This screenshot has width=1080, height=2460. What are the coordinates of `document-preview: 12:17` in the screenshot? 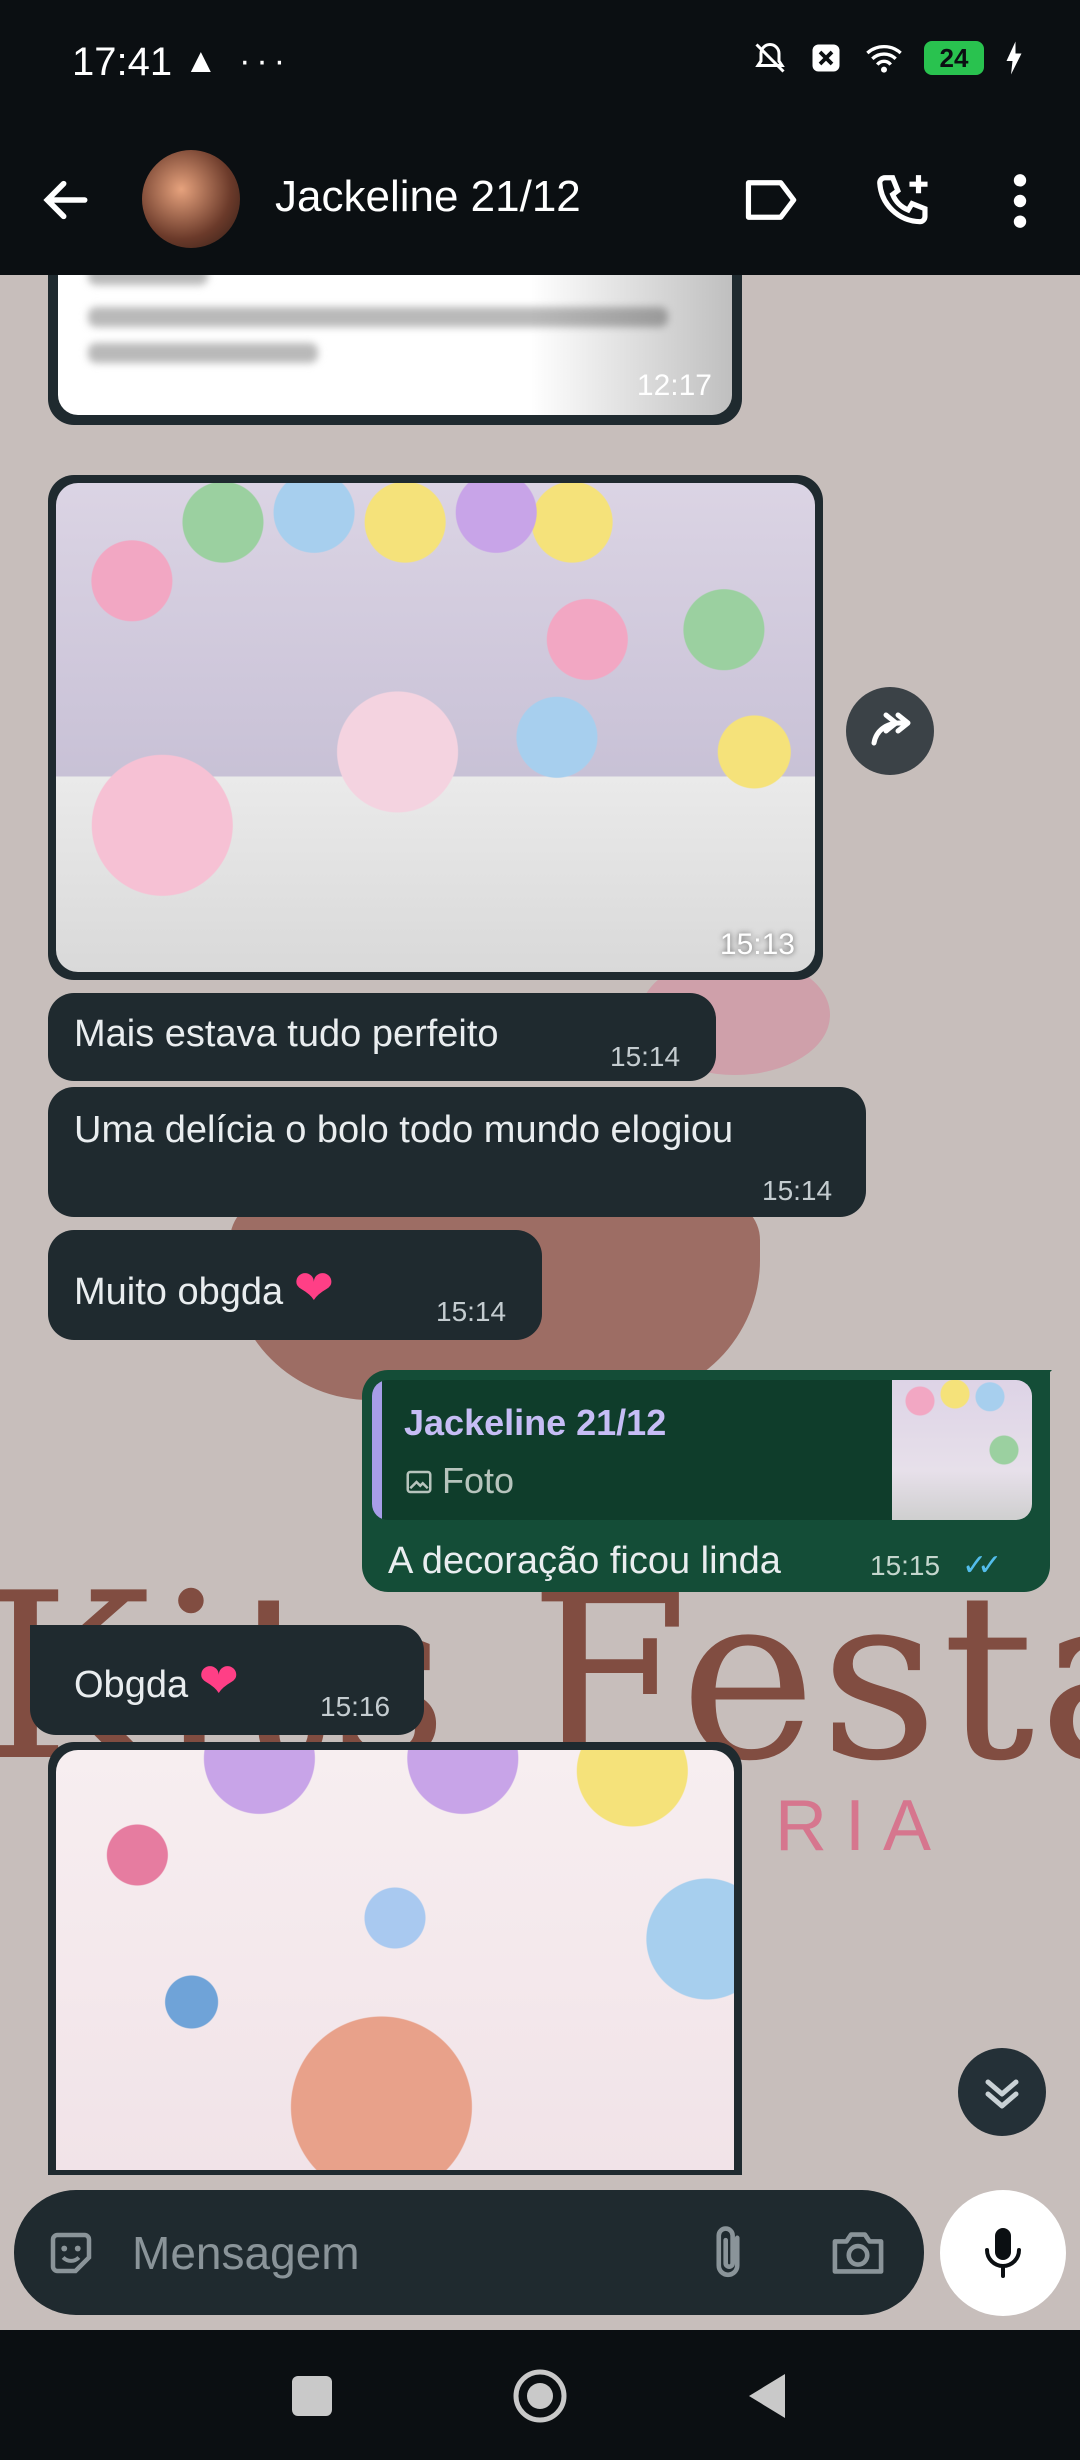 It's located at (395, 345).